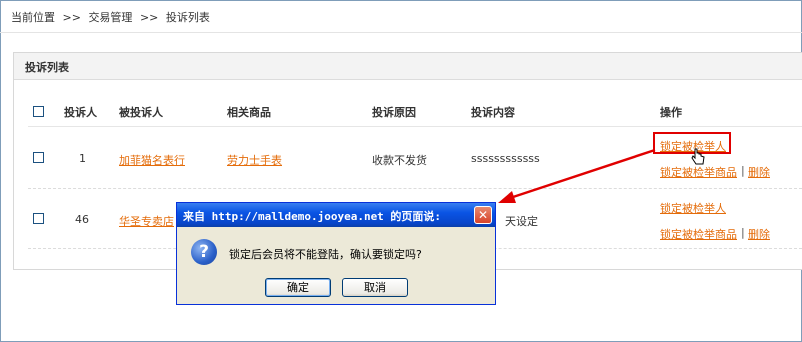 The image size is (802, 342). Describe the element at coordinates (312, 216) in the screenshot. I see `dialog-title: 来自 http://malldemo.jooyea.net 的页面说:` at that location.